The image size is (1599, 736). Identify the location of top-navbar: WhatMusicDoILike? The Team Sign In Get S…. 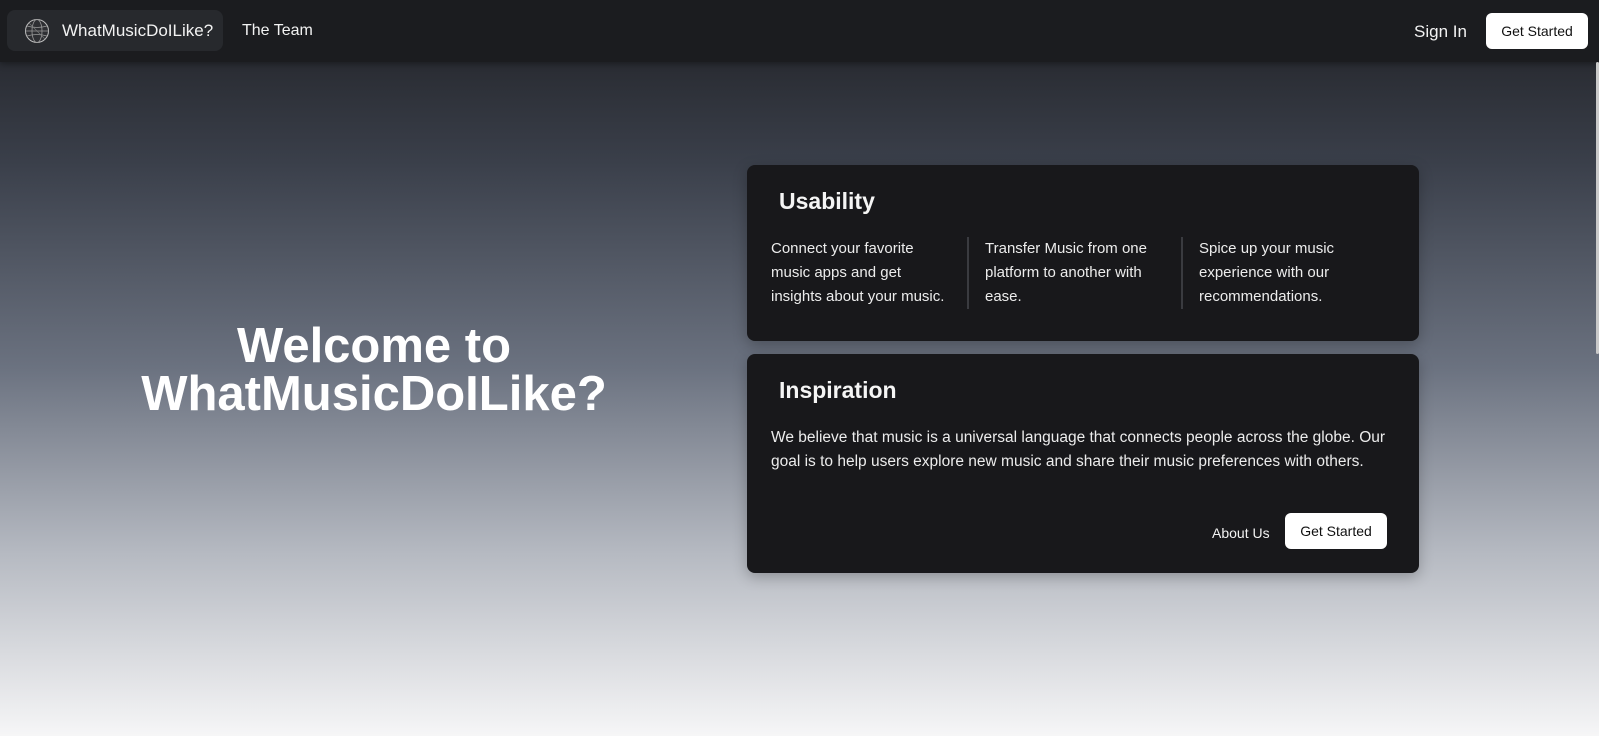
(799, 31).